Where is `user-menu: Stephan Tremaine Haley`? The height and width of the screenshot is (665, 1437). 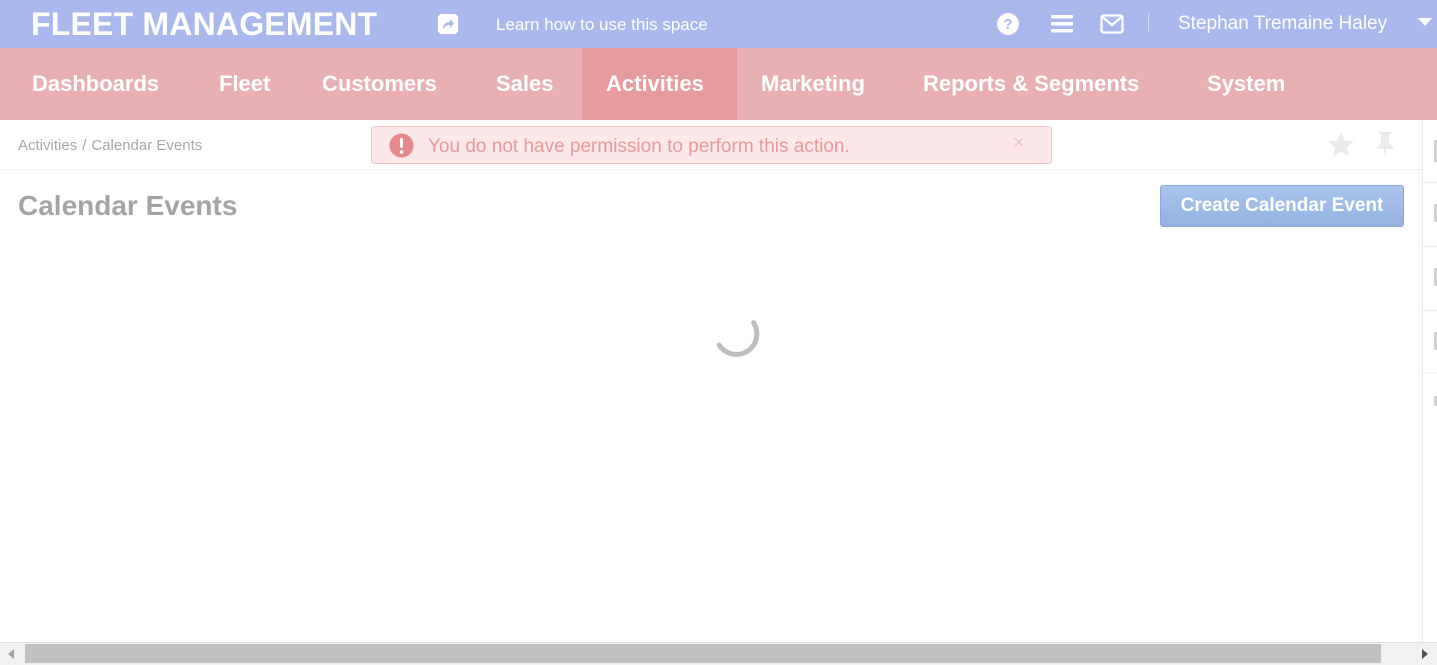 user-menu: Stephan Tremaine Haley is located at coordinates (1282, 24).